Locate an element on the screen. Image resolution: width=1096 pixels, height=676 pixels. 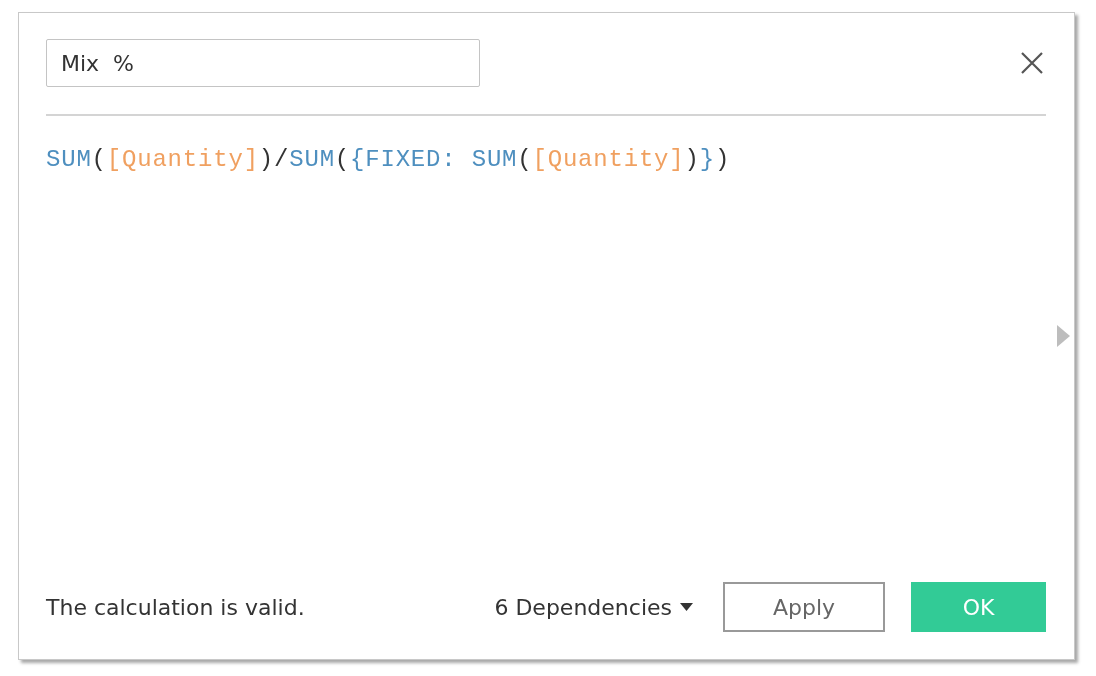
apply-button: Apply is located at coordinates (804, 607).